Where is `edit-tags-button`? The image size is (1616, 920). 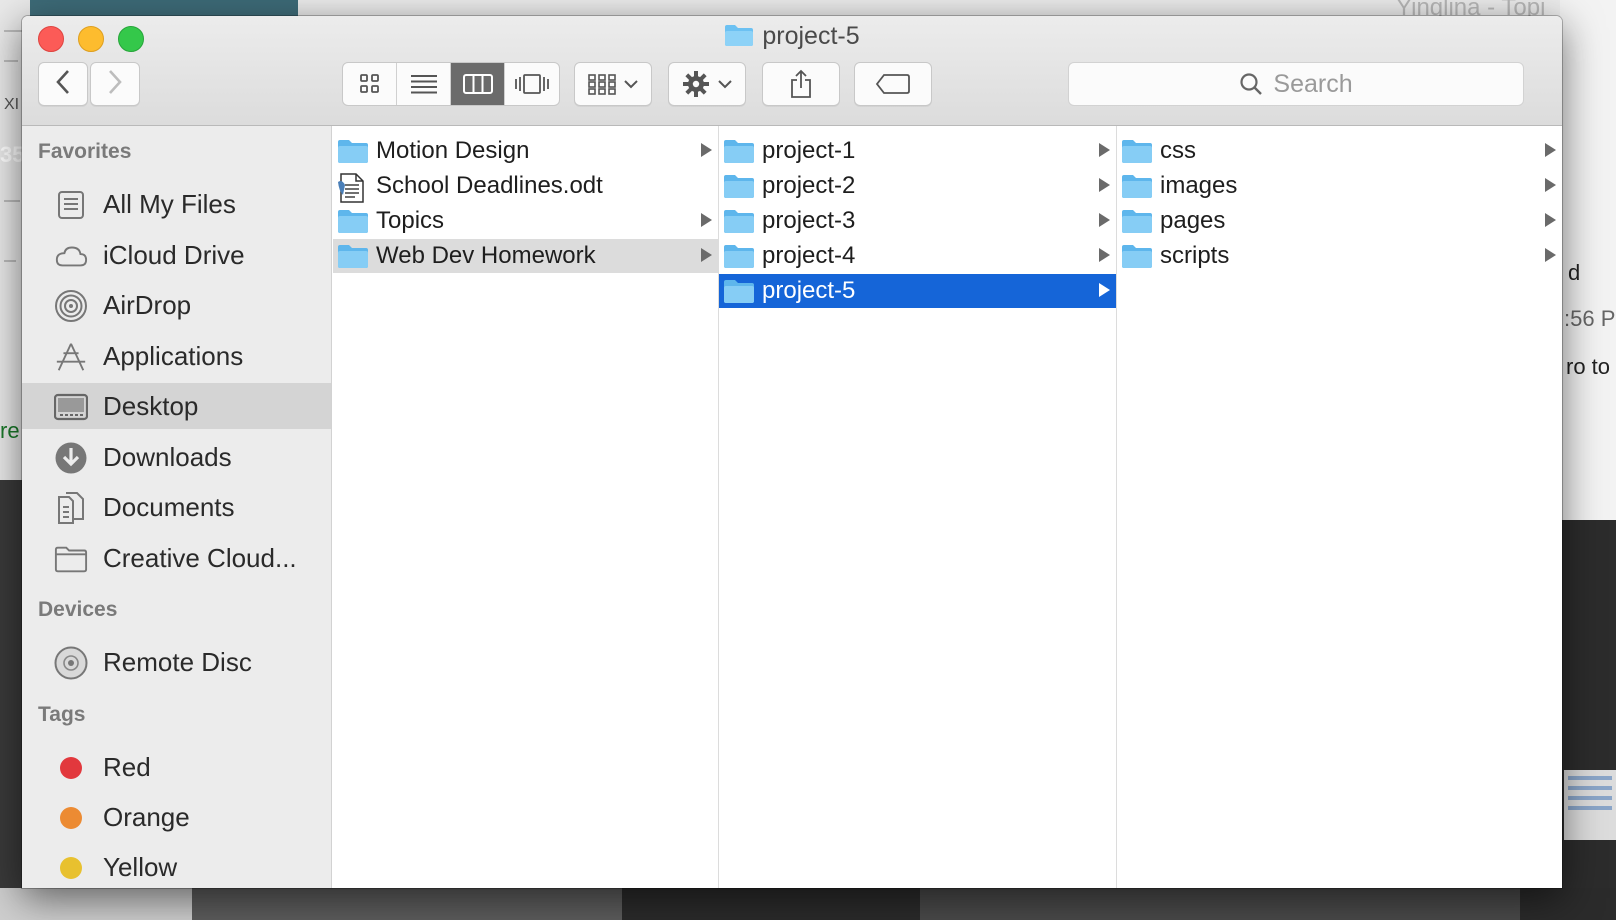 edit-tags-button is located at coordinates (893, 84).